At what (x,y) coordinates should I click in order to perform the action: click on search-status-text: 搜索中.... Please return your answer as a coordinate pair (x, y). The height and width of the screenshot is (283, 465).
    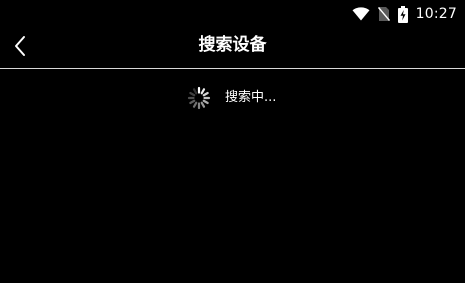
    Looking at the image, I should click on (251, 97).